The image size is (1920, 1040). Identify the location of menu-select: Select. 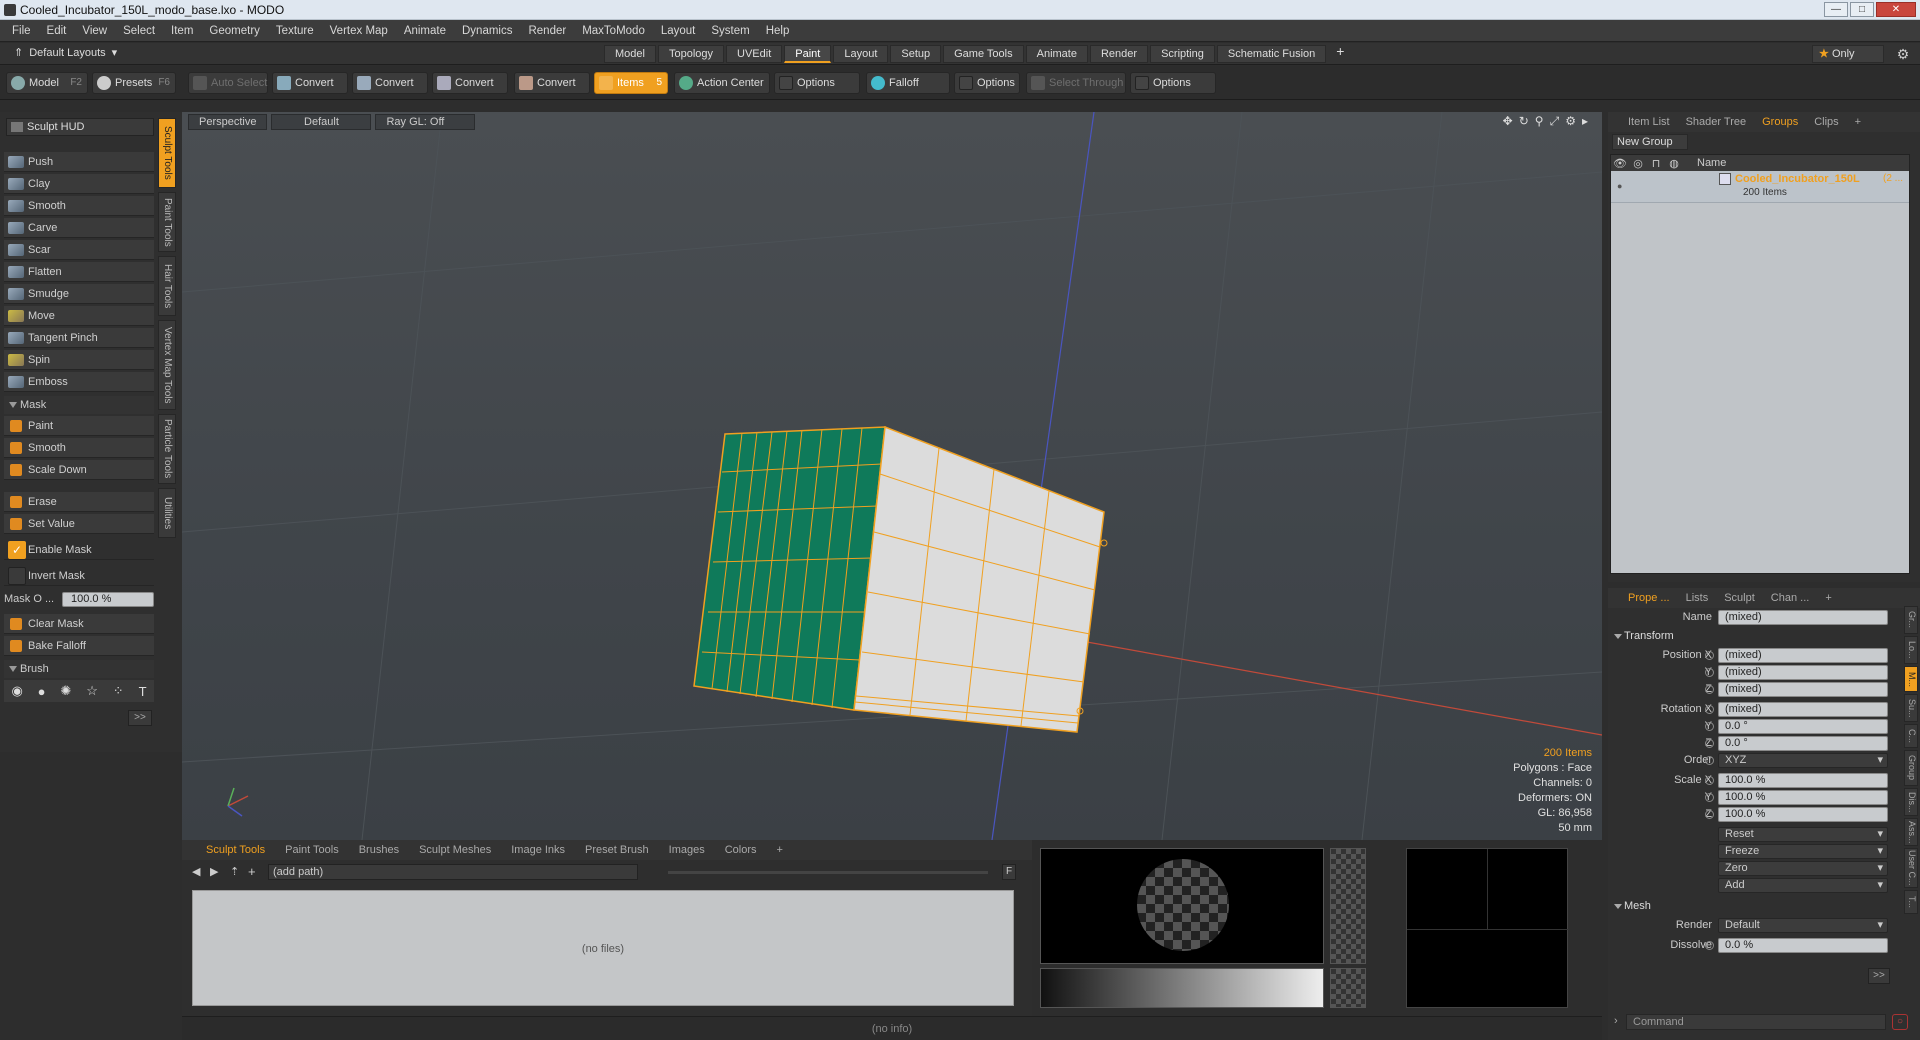
(139, 31).